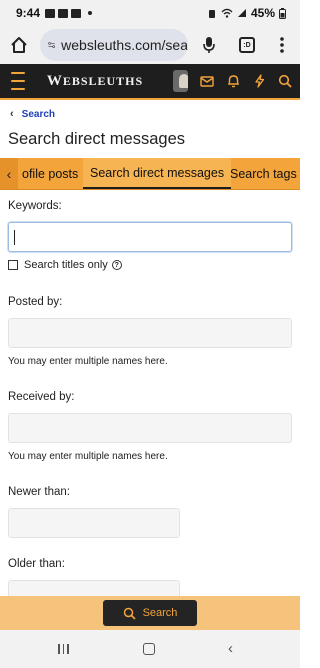  What do you see at coordinates (150, 13) in the screenshot?
I see `status-bar: 9:44 45%` at bounding box center [150, 13].